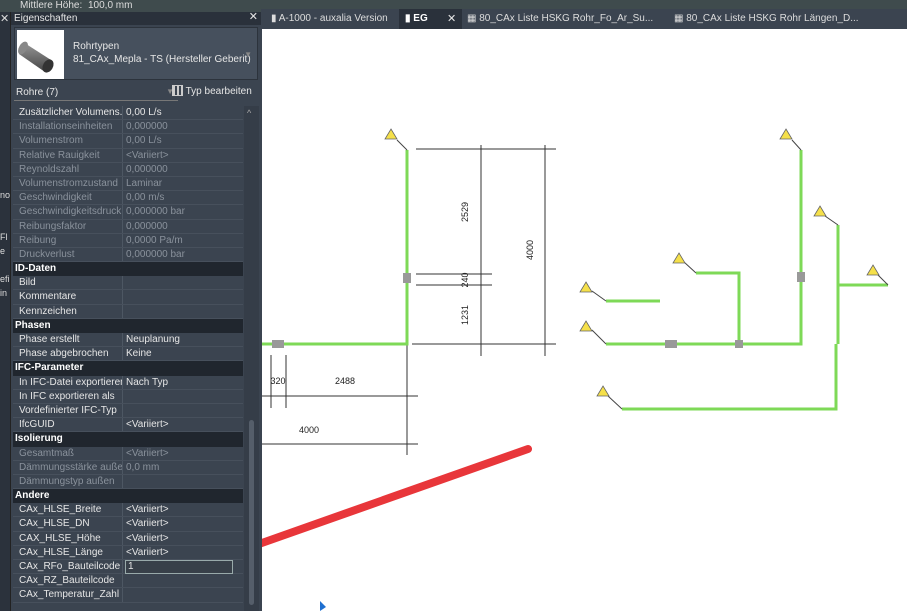 This screenshot has height=611, width=907. I want to click on property-row: Gesamtmaß <Variiert>, so click(128, 453).